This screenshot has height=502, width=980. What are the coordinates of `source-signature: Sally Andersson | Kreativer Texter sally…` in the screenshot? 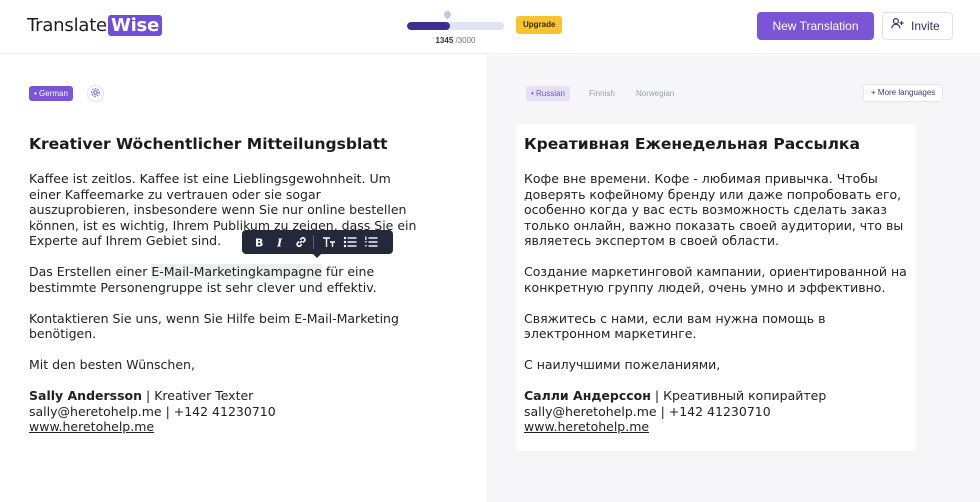 It's located at (224, 411).